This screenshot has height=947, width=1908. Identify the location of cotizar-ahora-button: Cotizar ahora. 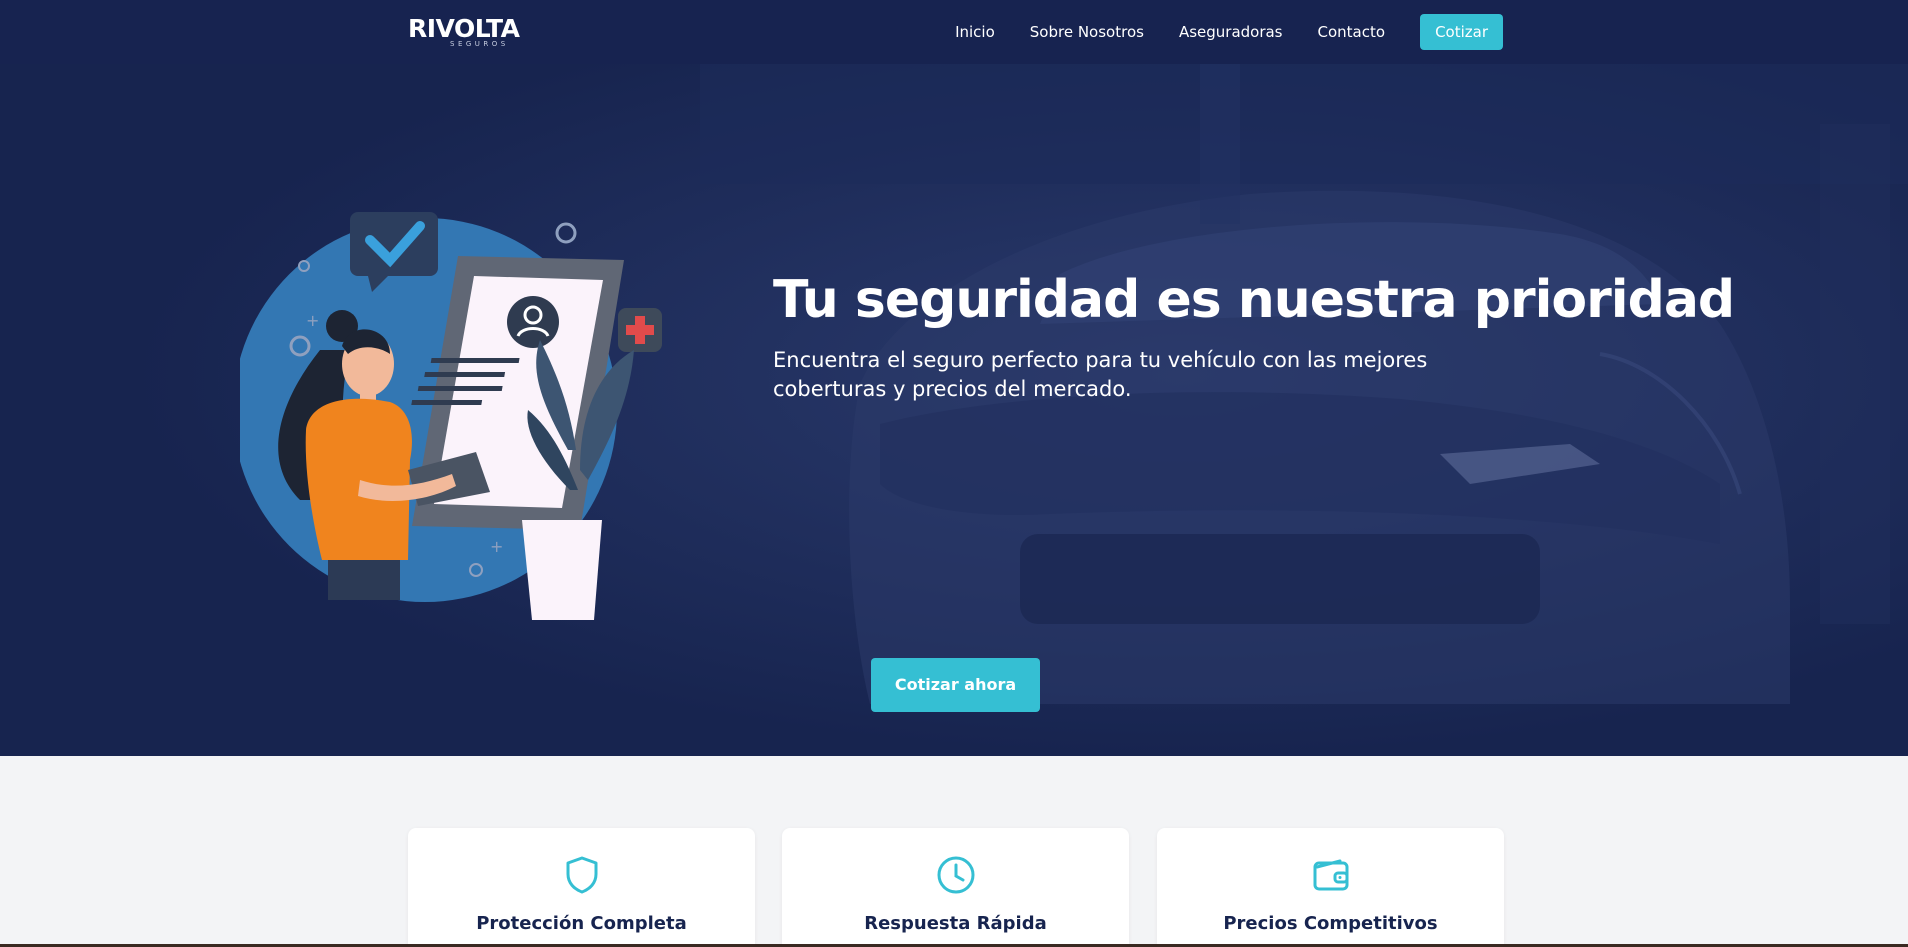
(955, 685).